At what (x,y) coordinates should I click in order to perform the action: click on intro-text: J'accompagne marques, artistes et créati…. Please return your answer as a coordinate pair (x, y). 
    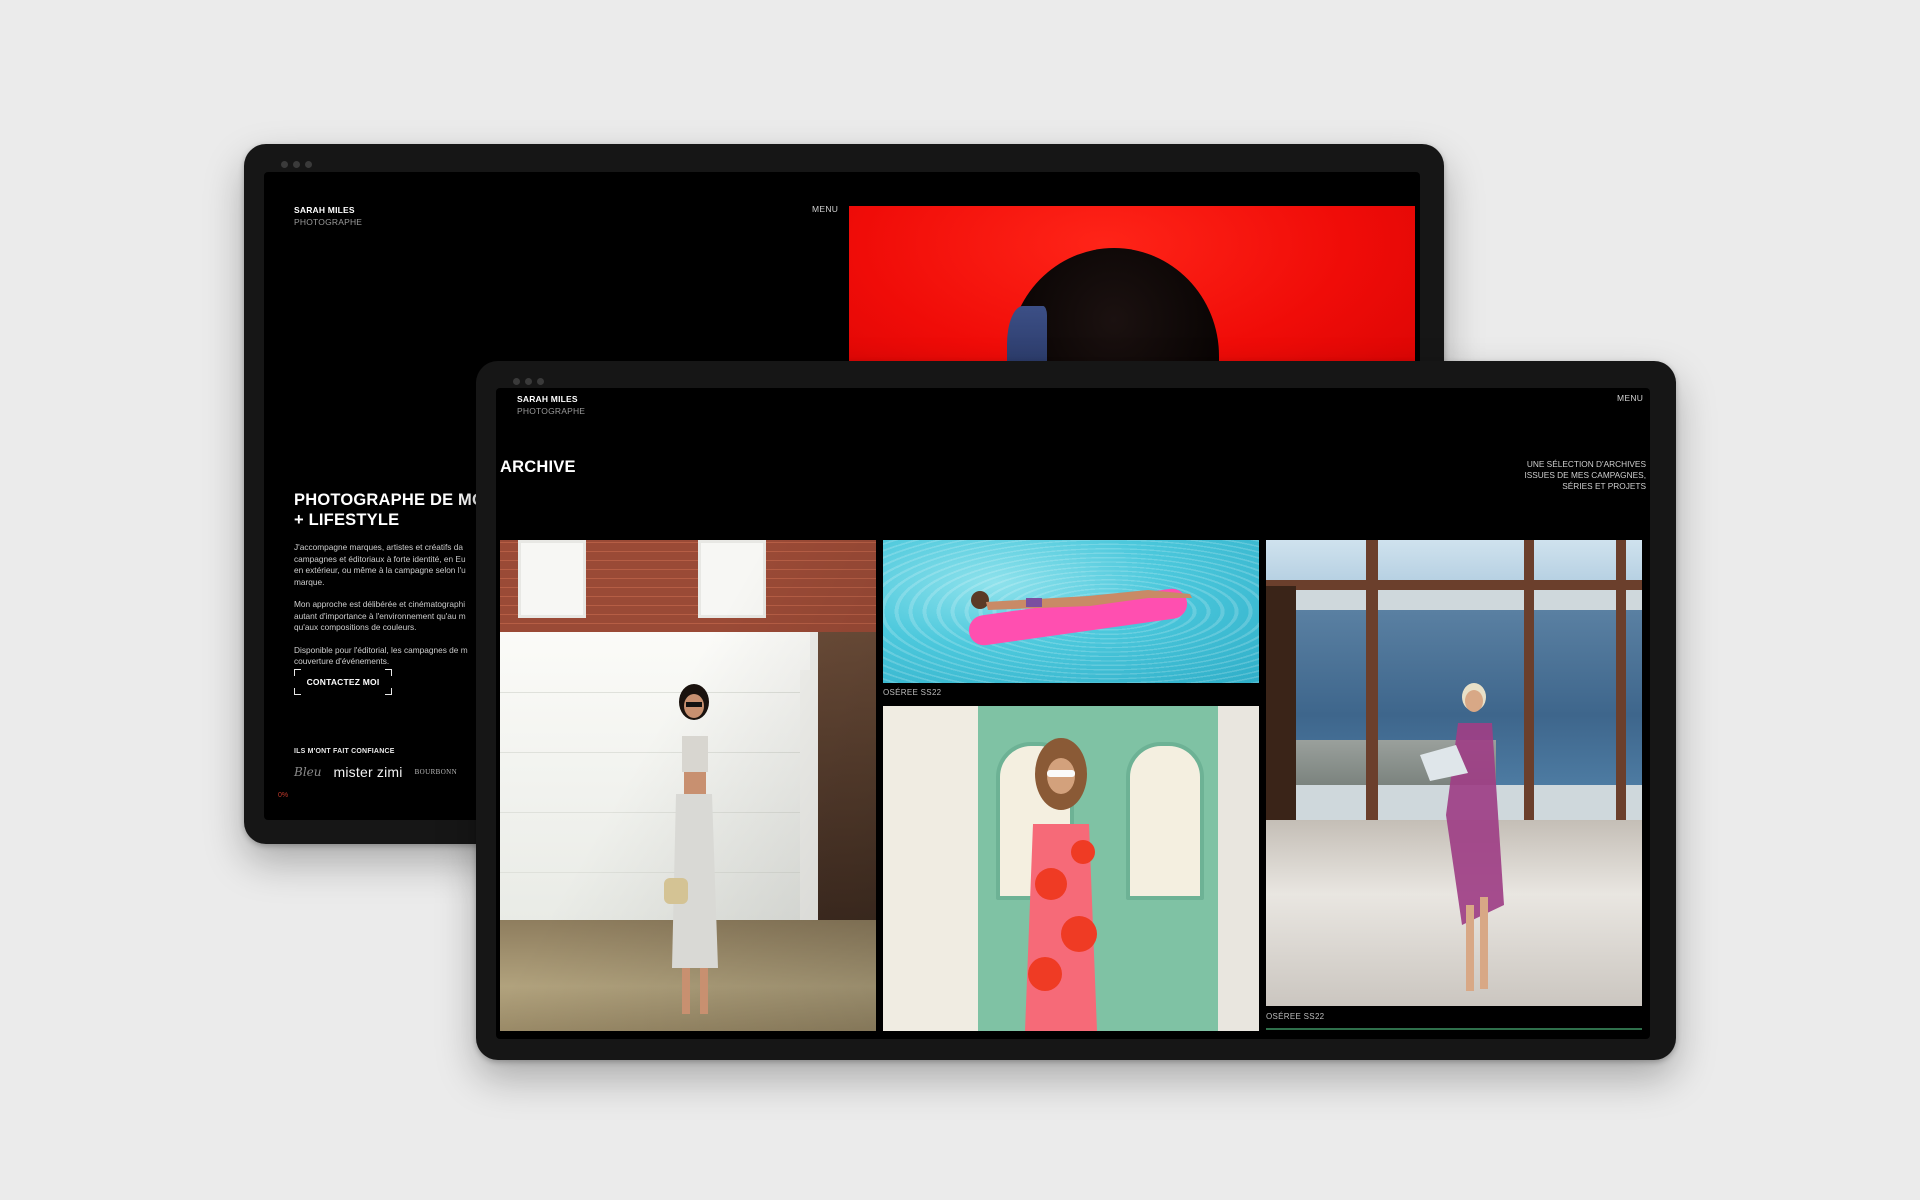
    Looking at the image, I should click on (384, 610).